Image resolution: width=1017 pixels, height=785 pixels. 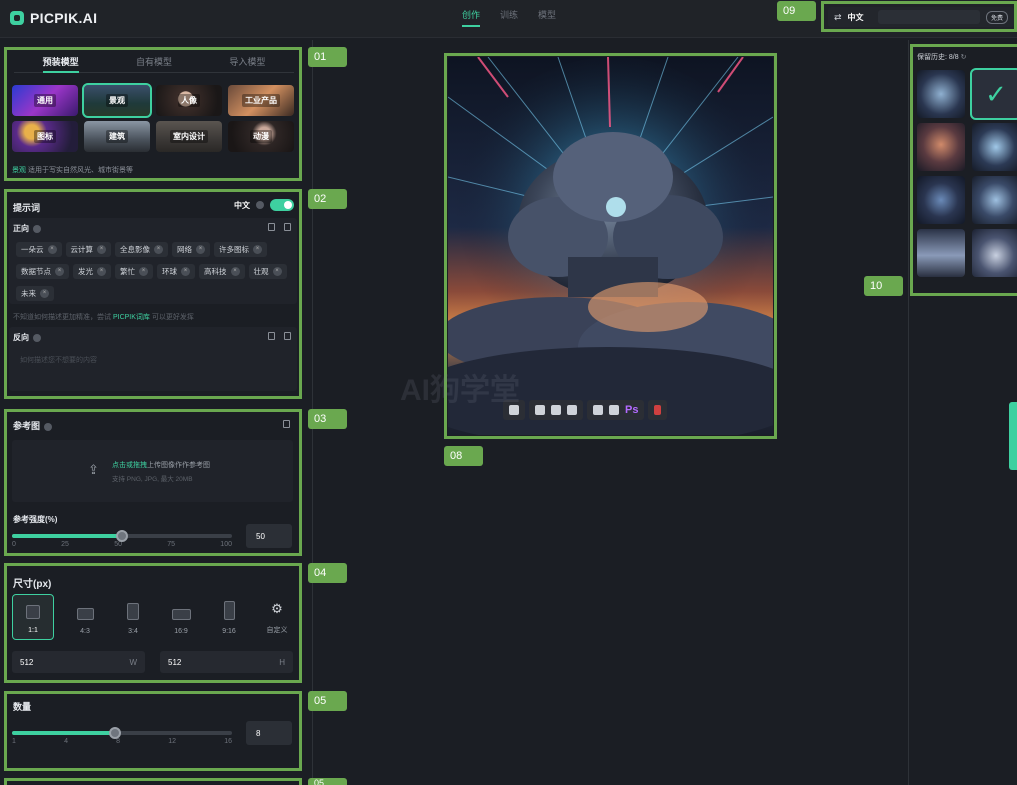 What do you see at coordinates (42, 271) in the screenshot?
I see `prompt-tag: 数据节点 ×` at bounding box center [42, 271].